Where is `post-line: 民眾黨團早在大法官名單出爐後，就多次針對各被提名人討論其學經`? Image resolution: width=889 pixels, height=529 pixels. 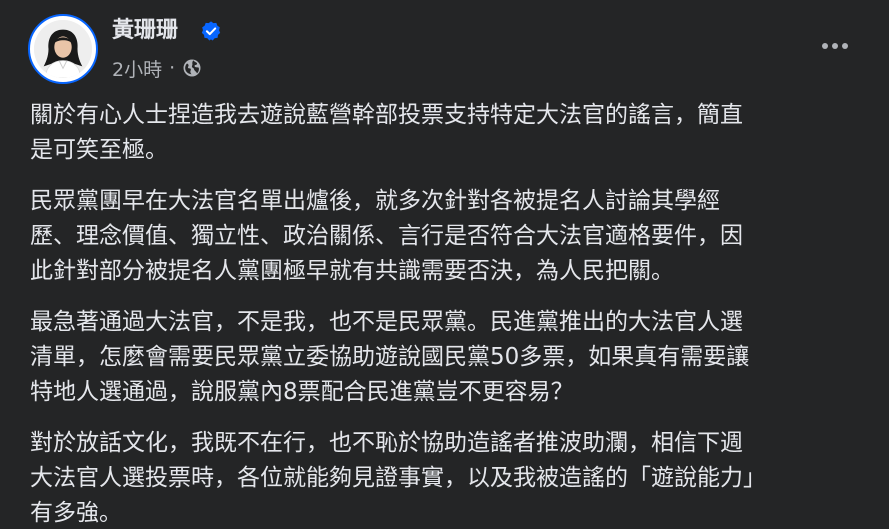 post-line: 民眾黨團早在大法官名單出爐後，就多次針對各被提名人討論其學經 is located at coordinates (375, 201).